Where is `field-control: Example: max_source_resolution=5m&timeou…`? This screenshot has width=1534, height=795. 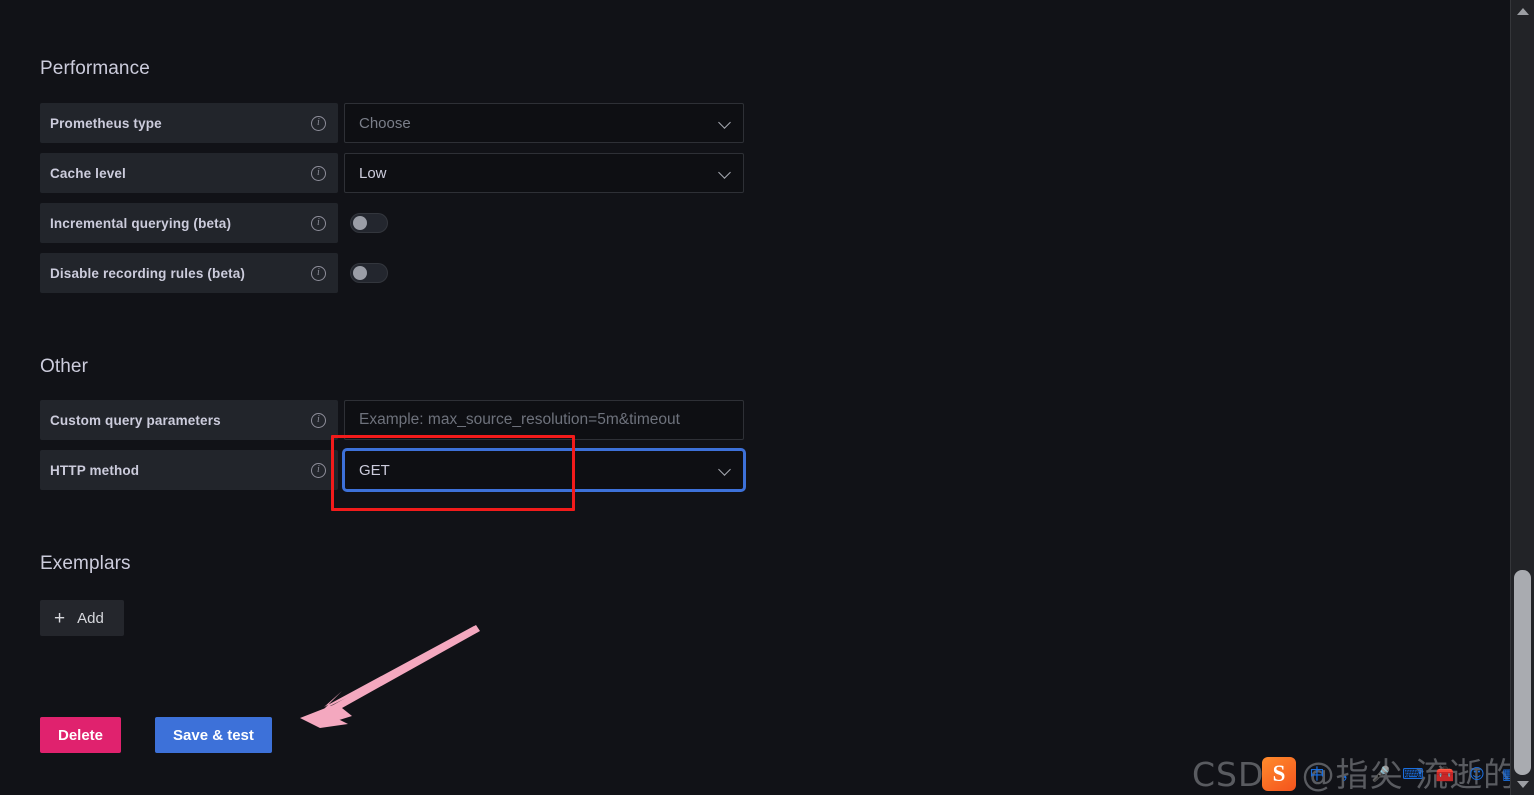 field-control: Example: max_source_resolution=5m&timeou… is located at coordinates (544, 420).